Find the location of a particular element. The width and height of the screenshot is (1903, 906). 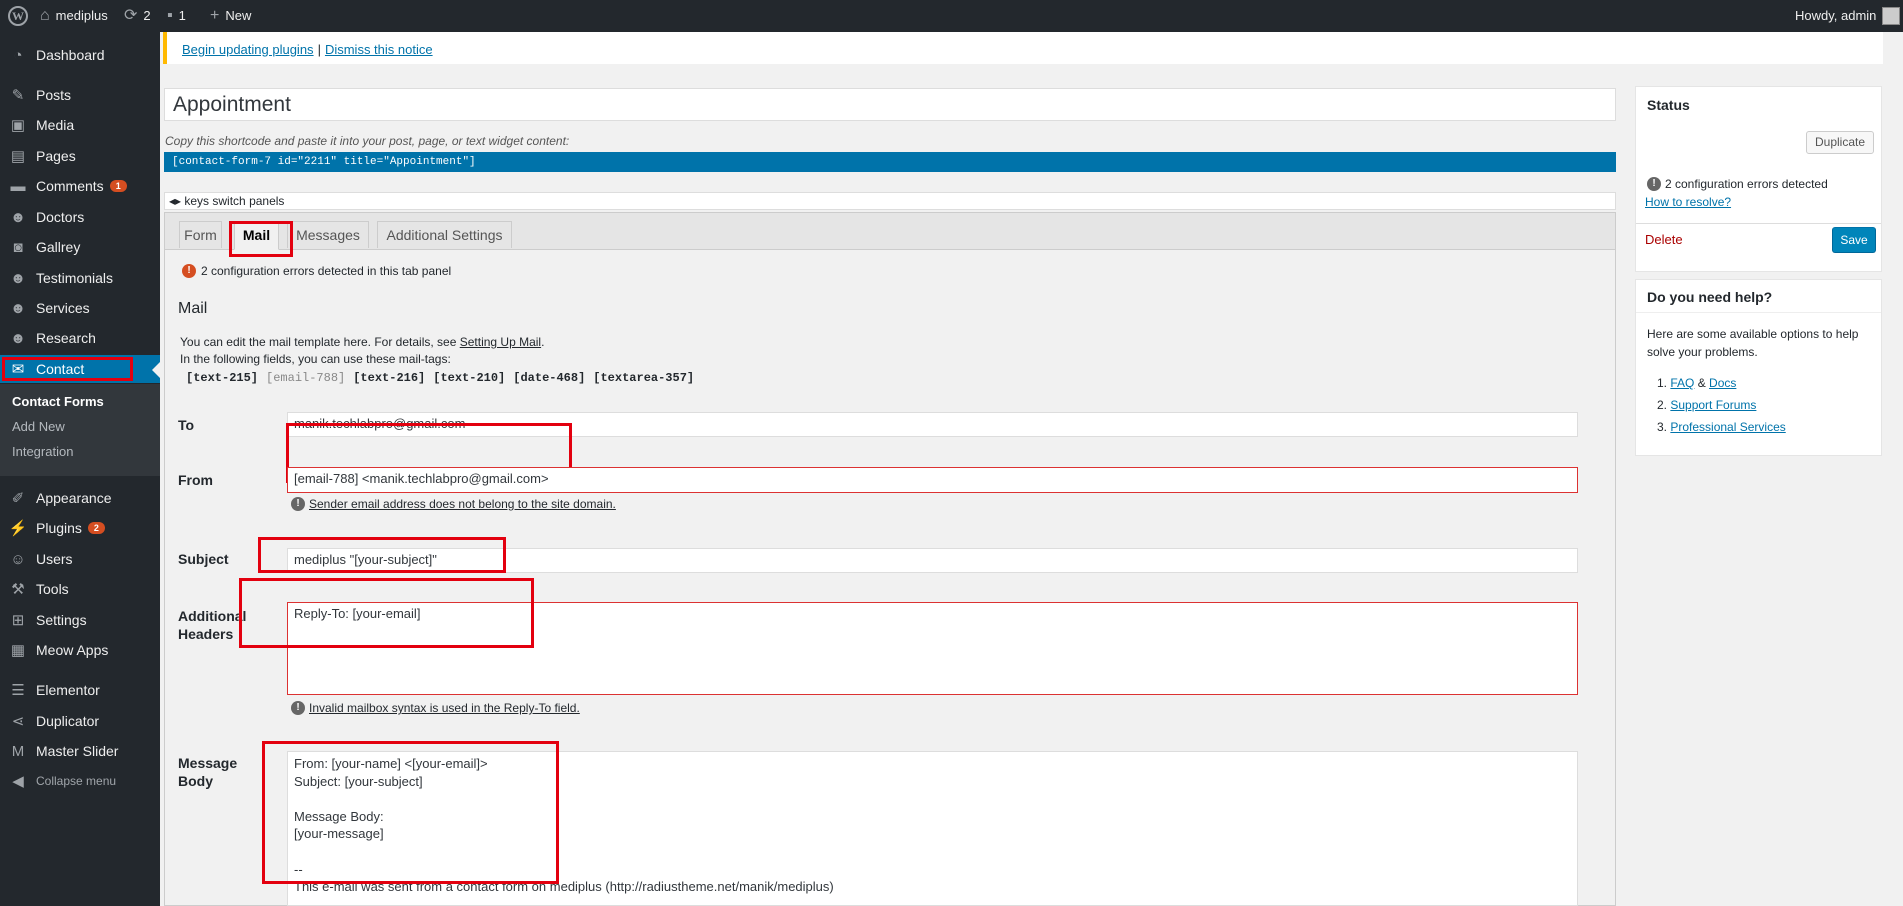

pin-icon: ✎ is located at coordinates (18, 95).